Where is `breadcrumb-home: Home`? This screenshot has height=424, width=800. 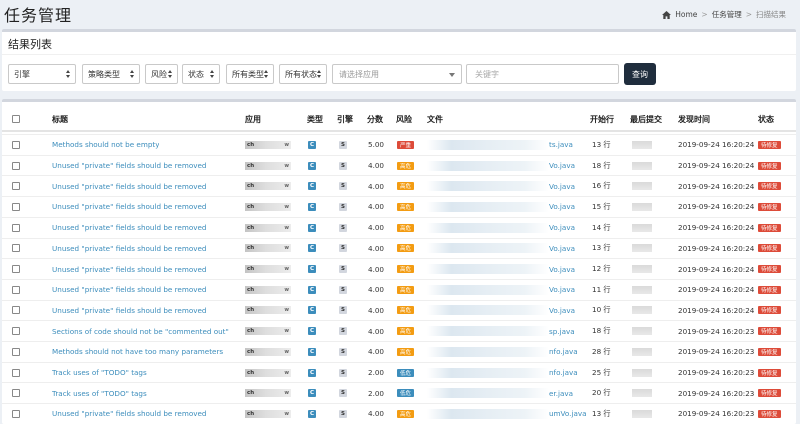
breadcrumb-home: Home is located at coordinates (686, 14).